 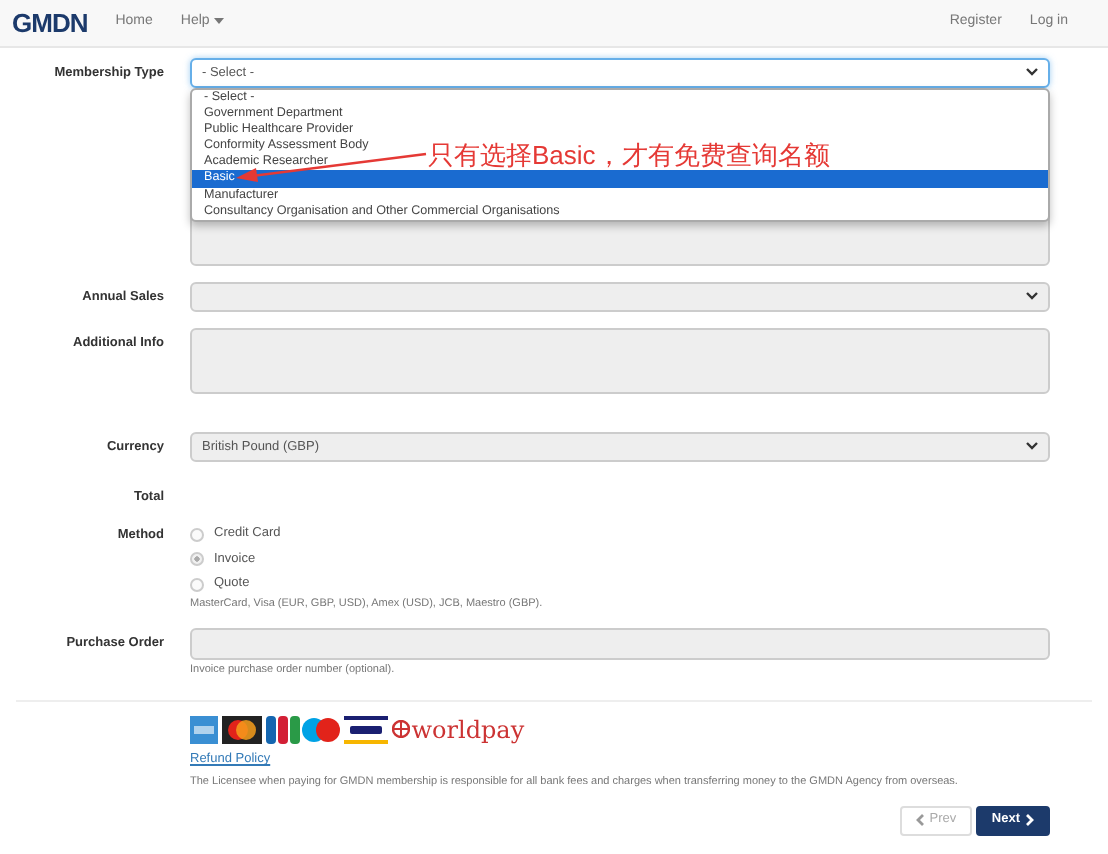 What do you see at coordinates (50, 23) in the screenshot?
I see `logo: GMDN` at bounding box center [50, 23].